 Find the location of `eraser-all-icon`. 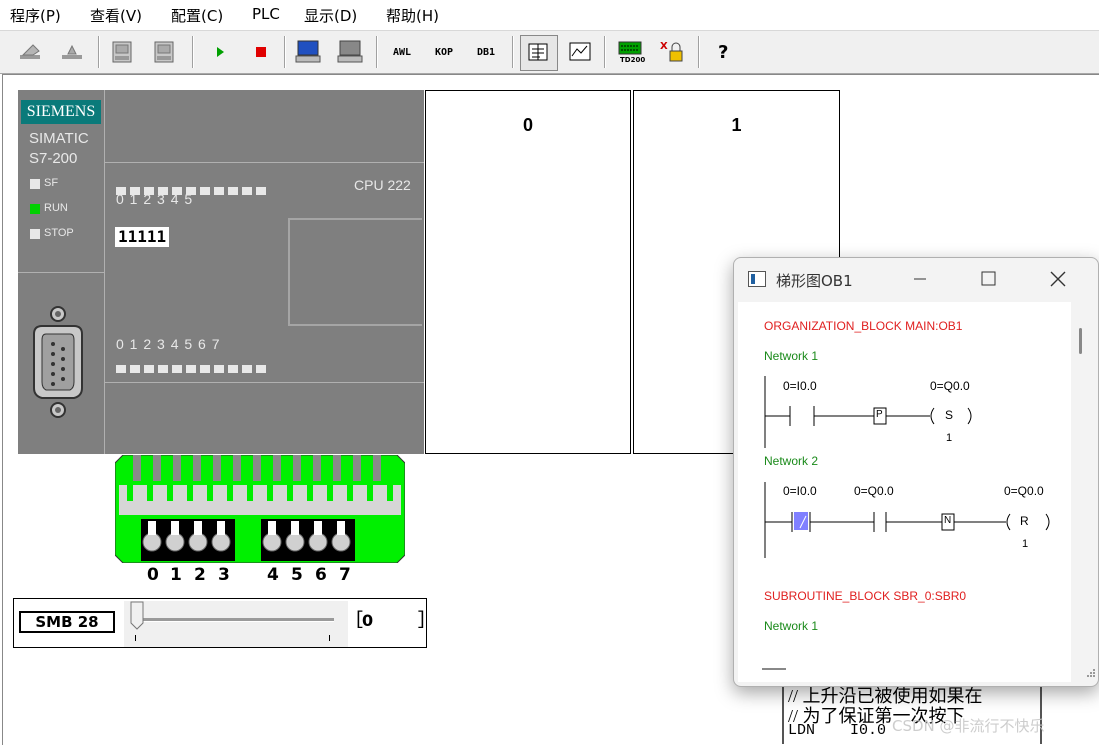

eraser-all-icon is located at coordinates (72, 52).